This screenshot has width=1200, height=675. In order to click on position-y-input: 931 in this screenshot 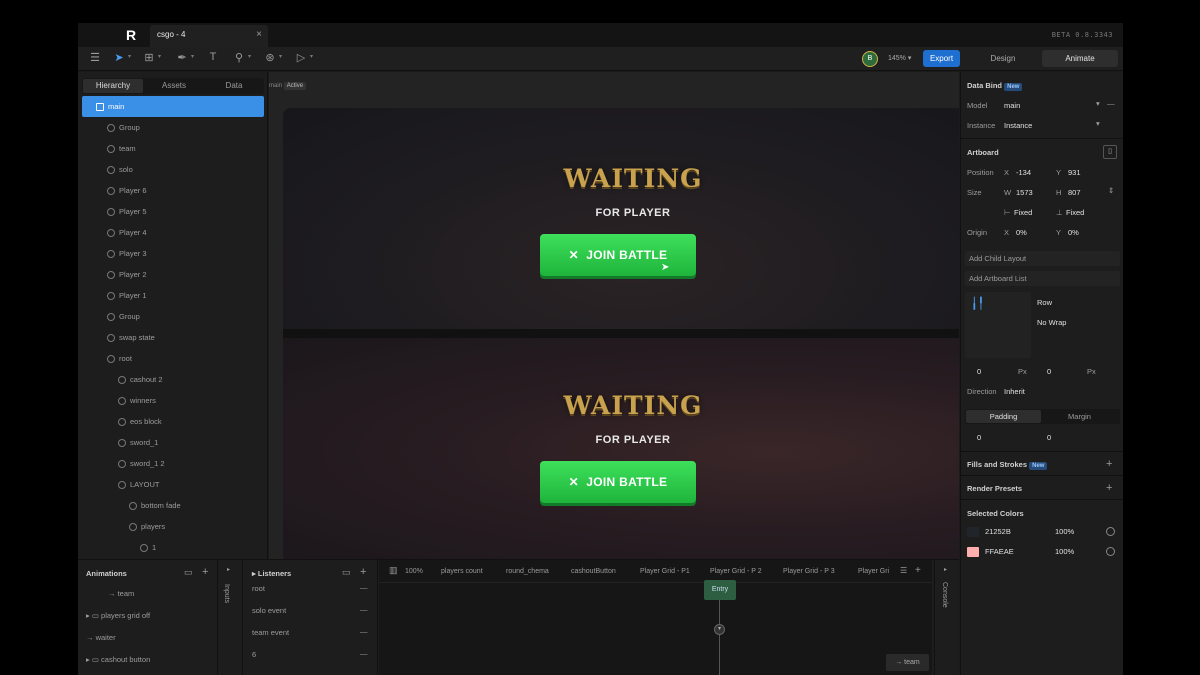, I will do `click(1074, 172)`.